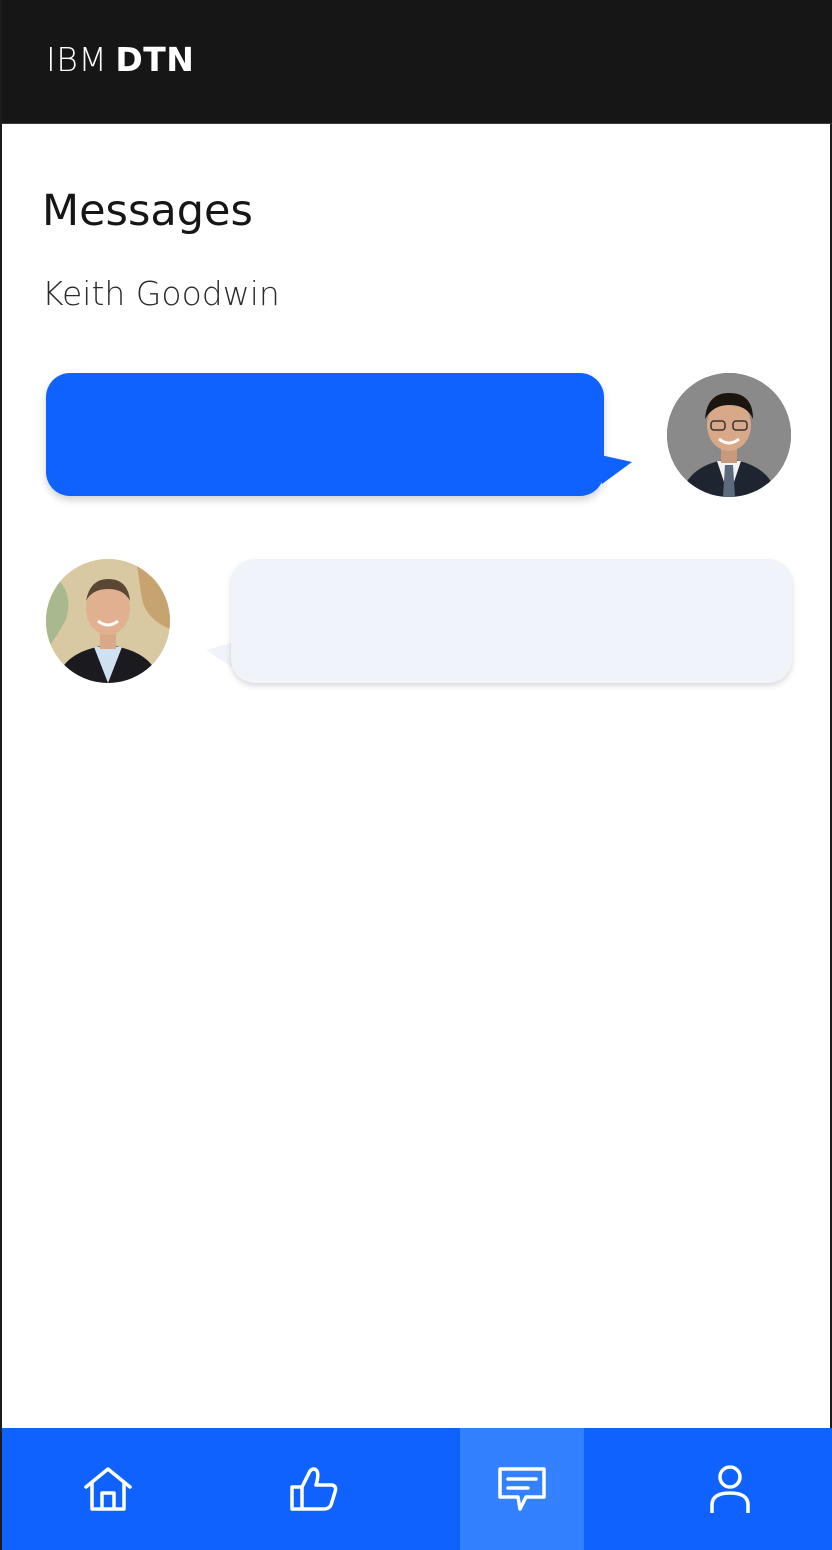  Describe the element at coordinates (147, 211) in the screenshot. I see `page-title: Messages` at that location.